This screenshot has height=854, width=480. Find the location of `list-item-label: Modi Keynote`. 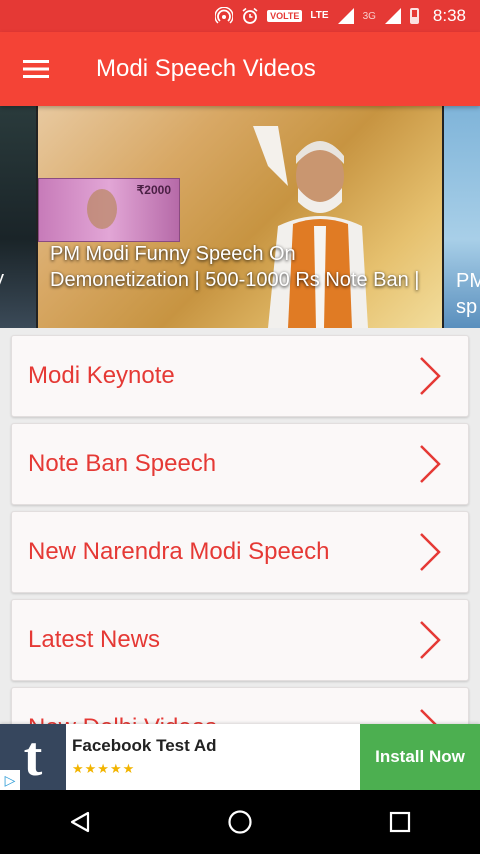

list-item-label: Modi Keynote is located at coordinates (101, 375).